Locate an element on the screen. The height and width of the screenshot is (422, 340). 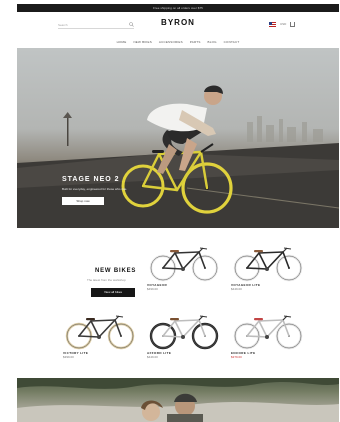
lifestyle-photo is located at coordinates (178, 400).